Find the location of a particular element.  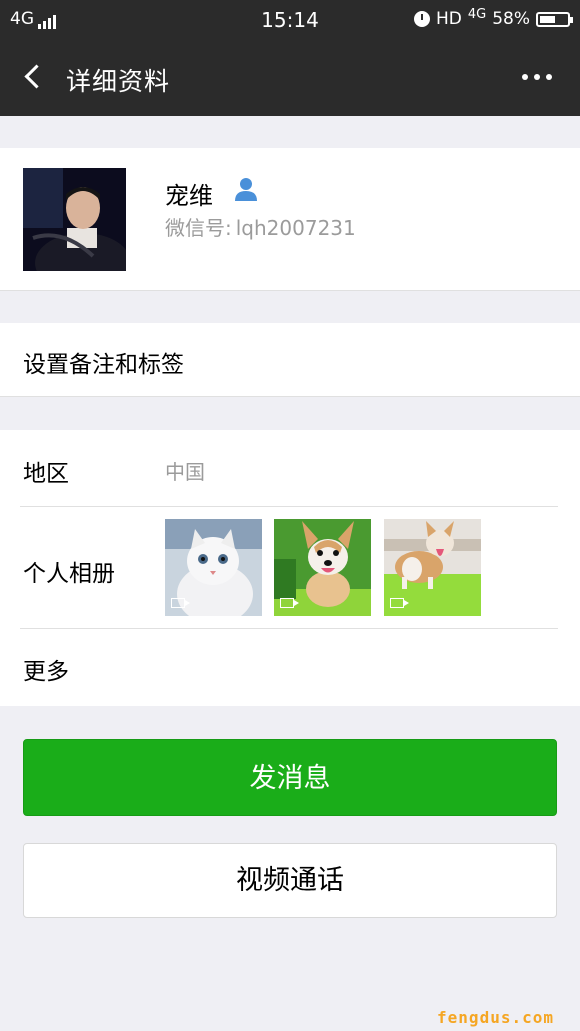

wechat-id-value: lqh2007231 is located at coordinates (295, 228).